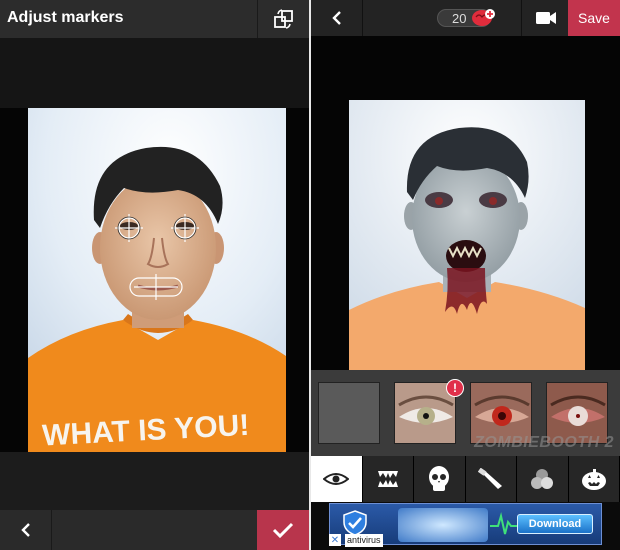 This screenshot has width=620, height=550. Describe the element at coordinates (65, 17) in the screenshot. I see `screen-title: Adjust markers` at that location.